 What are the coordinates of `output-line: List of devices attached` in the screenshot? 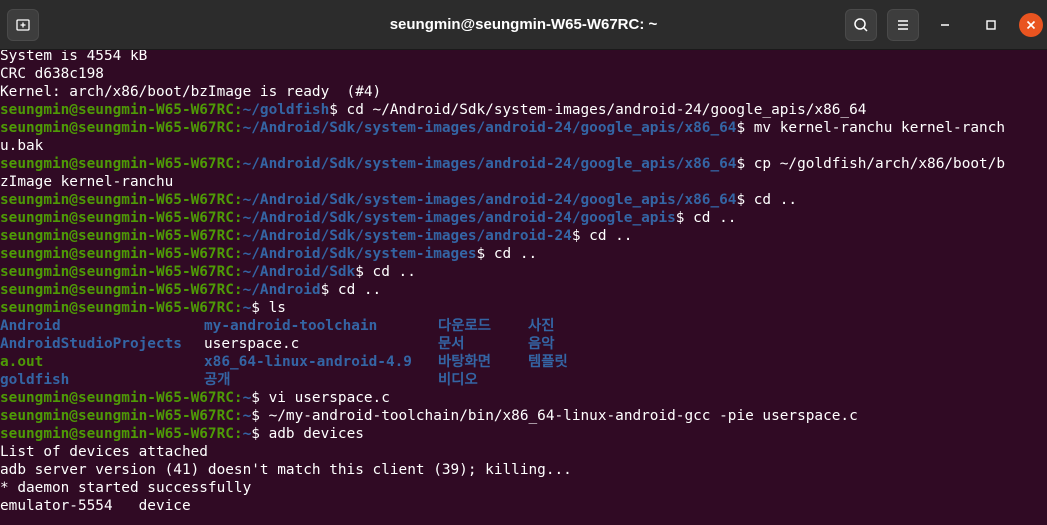 It's located at (104, 452).